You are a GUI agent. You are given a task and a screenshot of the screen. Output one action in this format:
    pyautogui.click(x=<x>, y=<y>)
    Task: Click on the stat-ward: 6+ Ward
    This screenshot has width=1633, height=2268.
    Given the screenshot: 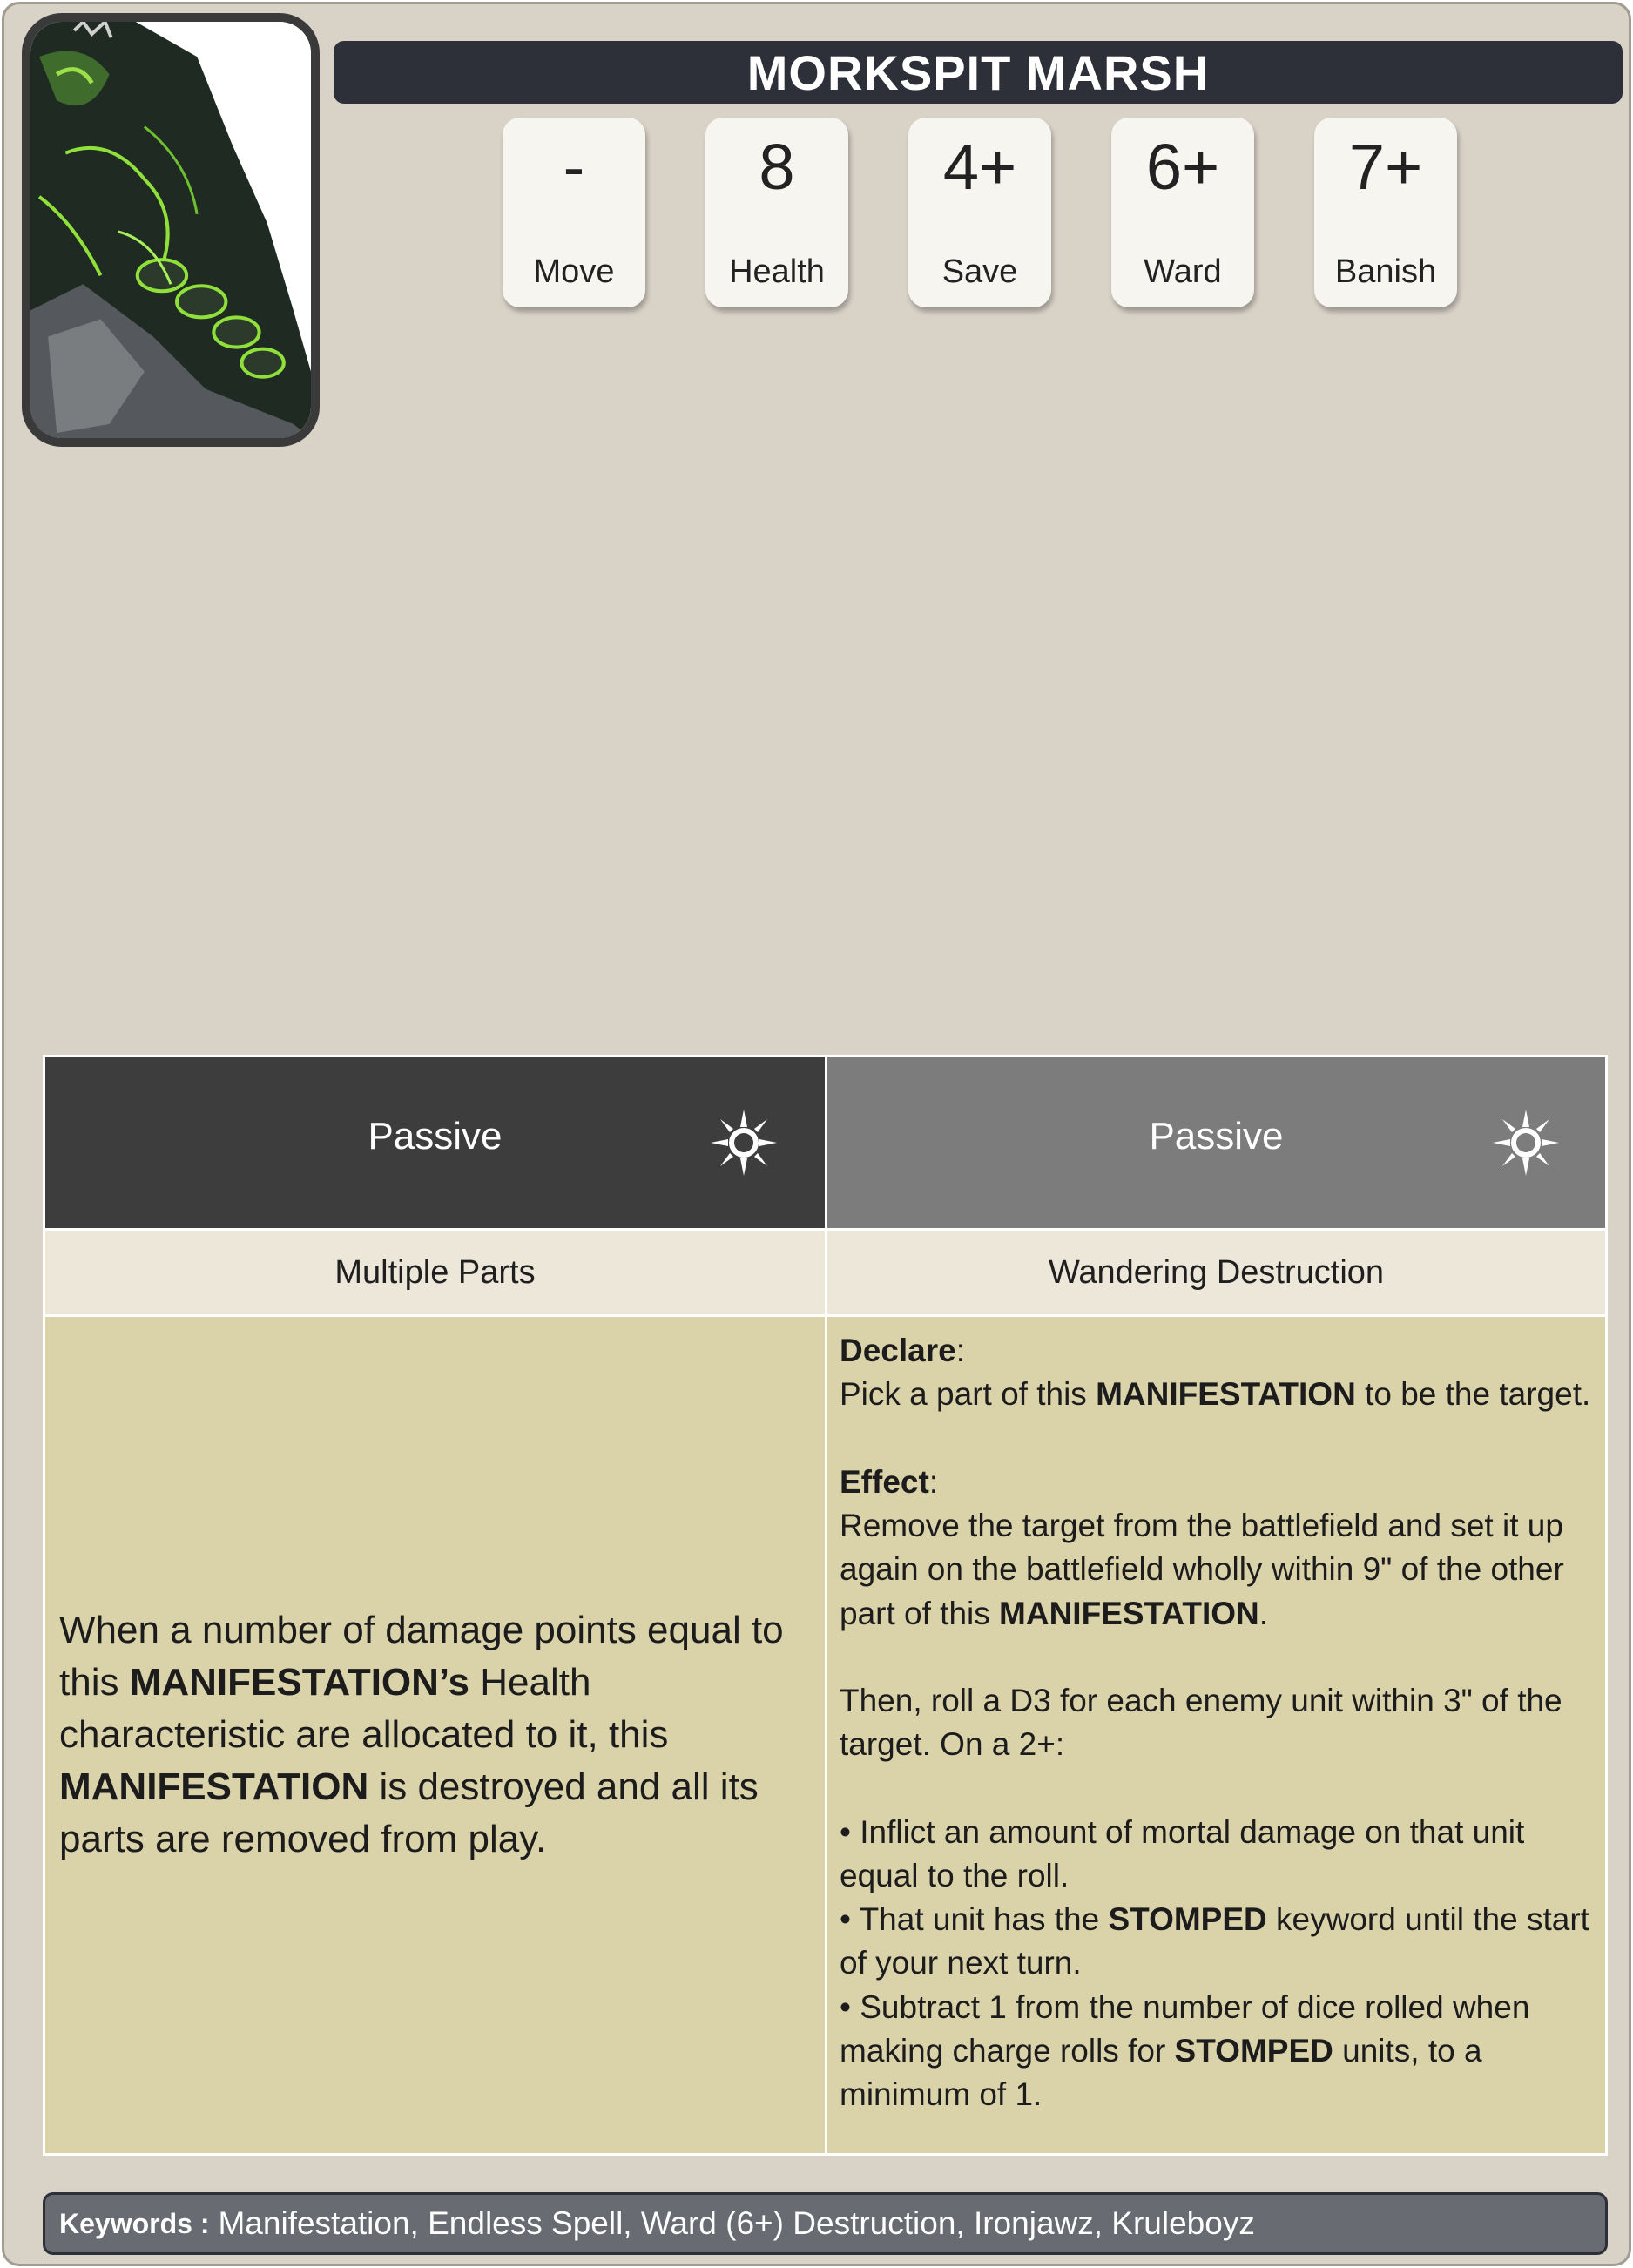 What is the action you would take?
    pyautogui.click(x=1182, y=212)
    